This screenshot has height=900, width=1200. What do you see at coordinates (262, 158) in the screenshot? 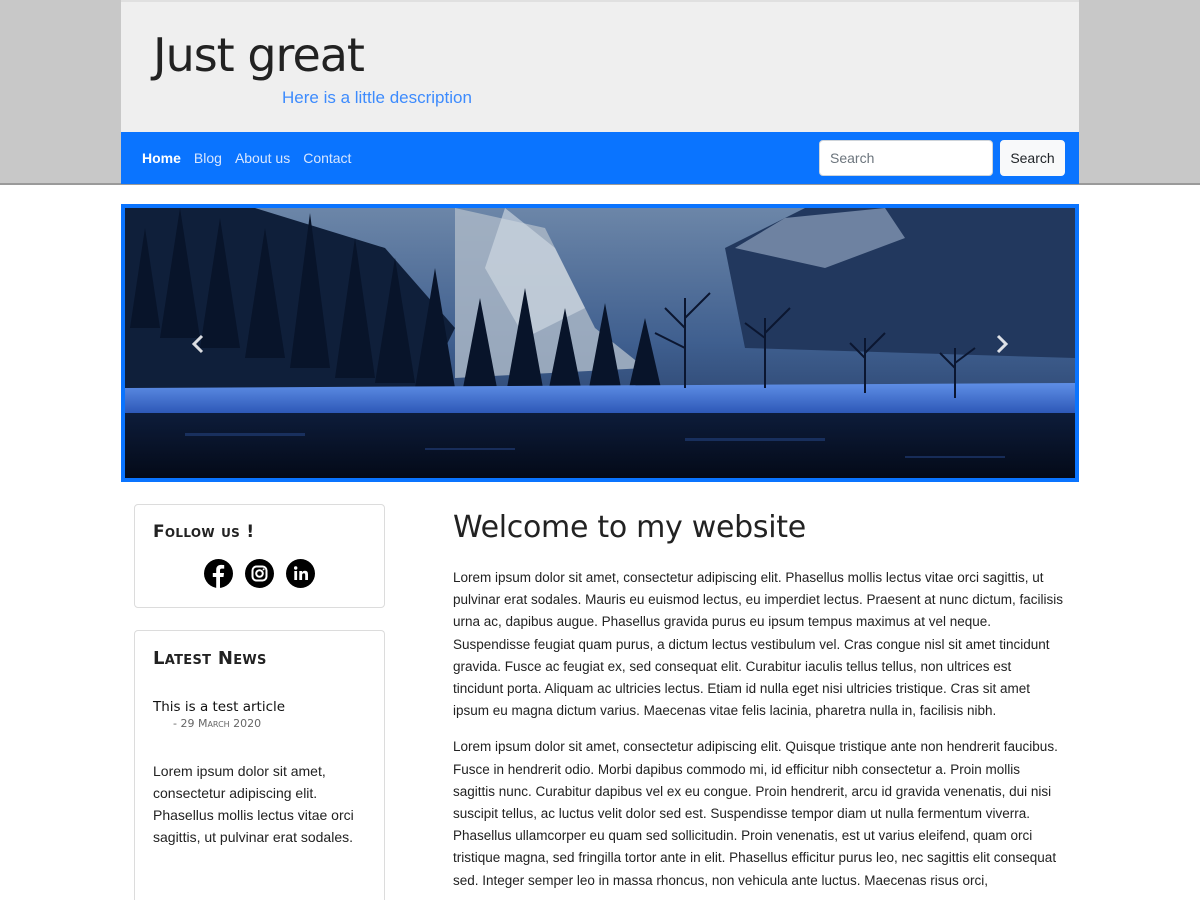
I see `nav-about-us: About us` at bounding box center [262, 158].